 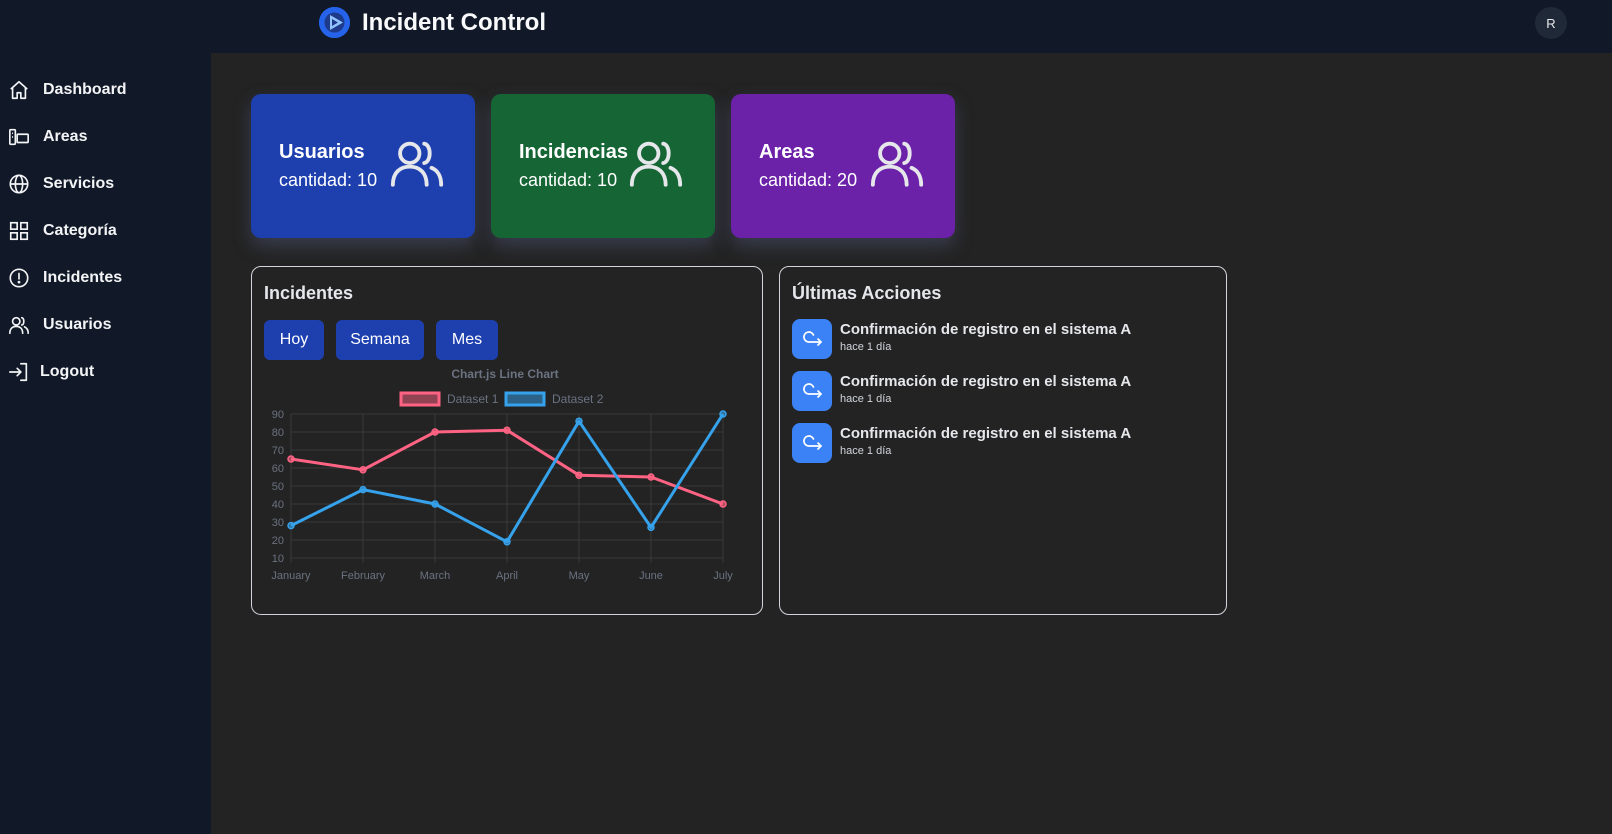 I want to click on areas-icon, so click(x=19, y=137).